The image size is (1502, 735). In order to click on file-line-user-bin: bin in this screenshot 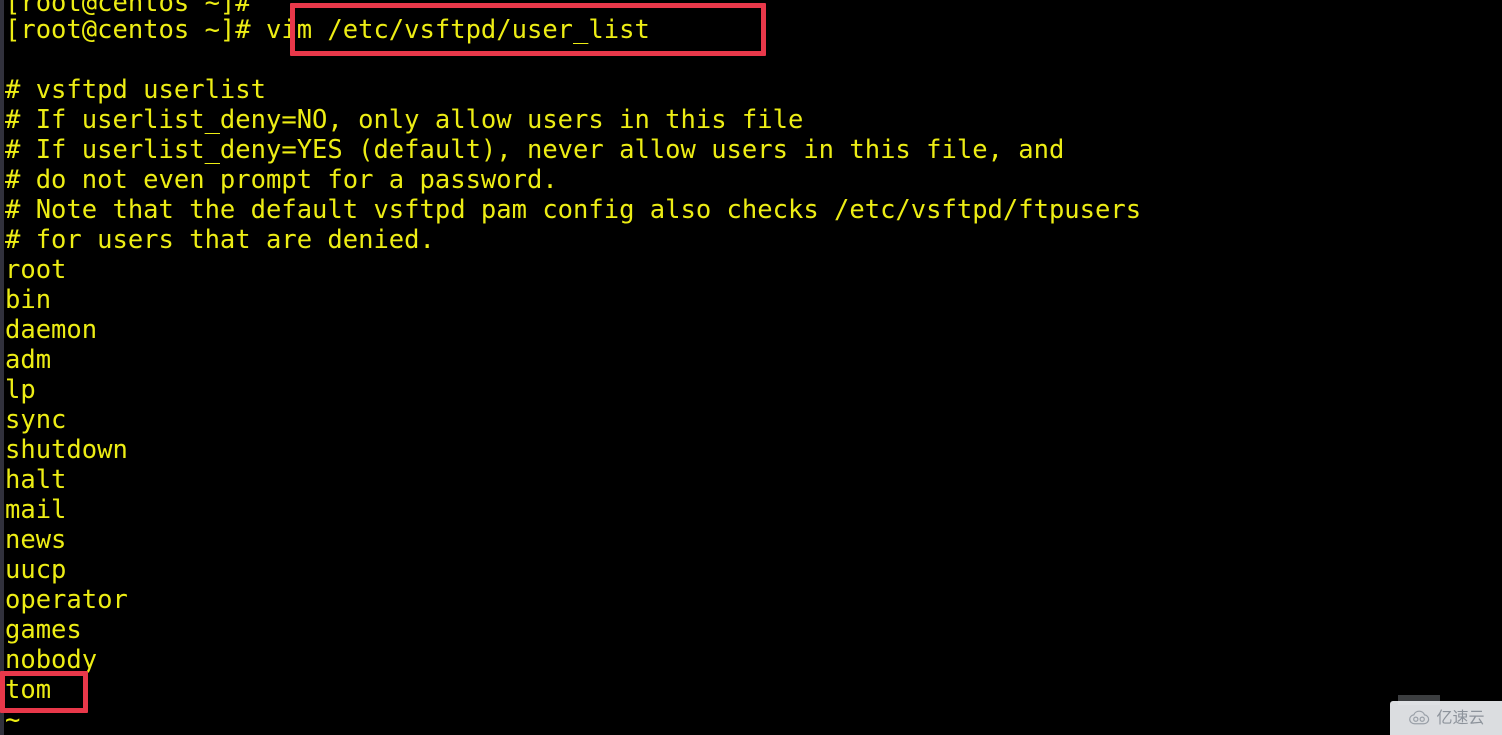, I will do `click(28, 300)`.